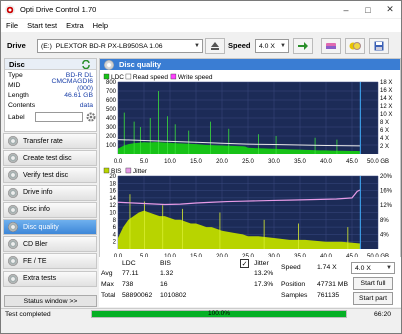 The image size is (402, 334). I want to click on nav-item-label: FE / TE, so click(35, 261).